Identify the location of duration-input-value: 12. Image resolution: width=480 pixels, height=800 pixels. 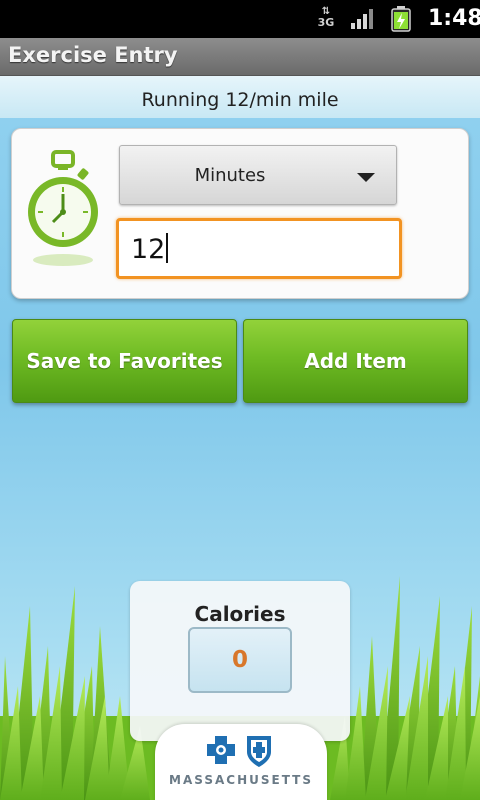
(150, 249).